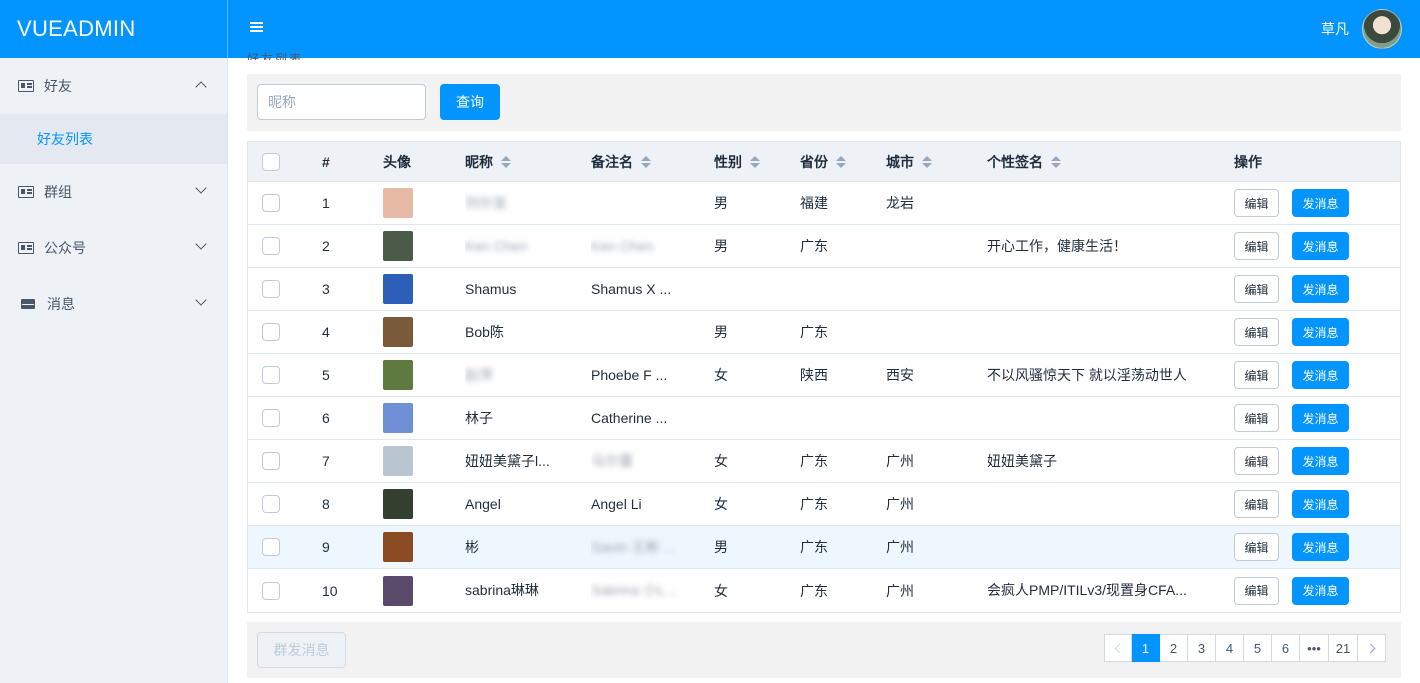  I want to click on column-city: 城市, so click(909, 161).